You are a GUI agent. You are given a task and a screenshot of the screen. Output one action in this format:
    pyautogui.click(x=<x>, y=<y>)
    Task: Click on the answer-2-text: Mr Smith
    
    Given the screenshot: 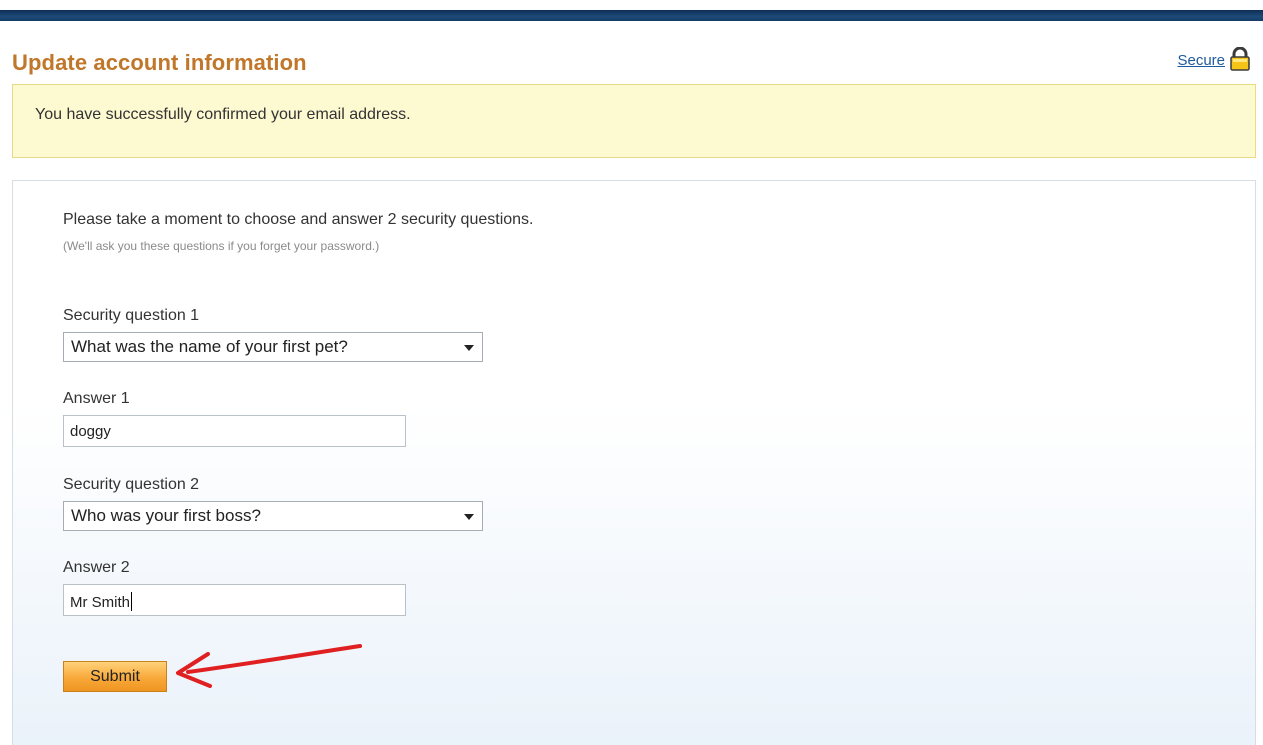 What is the action you would take?
    pyautogui.click(x=100, y=602)
    